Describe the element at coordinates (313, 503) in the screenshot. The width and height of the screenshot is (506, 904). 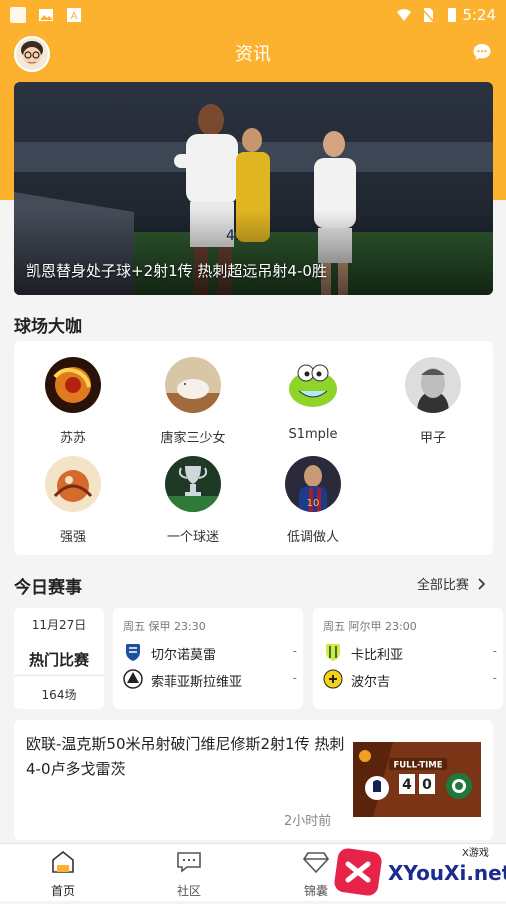
I see `svg-text: 10` at that location.